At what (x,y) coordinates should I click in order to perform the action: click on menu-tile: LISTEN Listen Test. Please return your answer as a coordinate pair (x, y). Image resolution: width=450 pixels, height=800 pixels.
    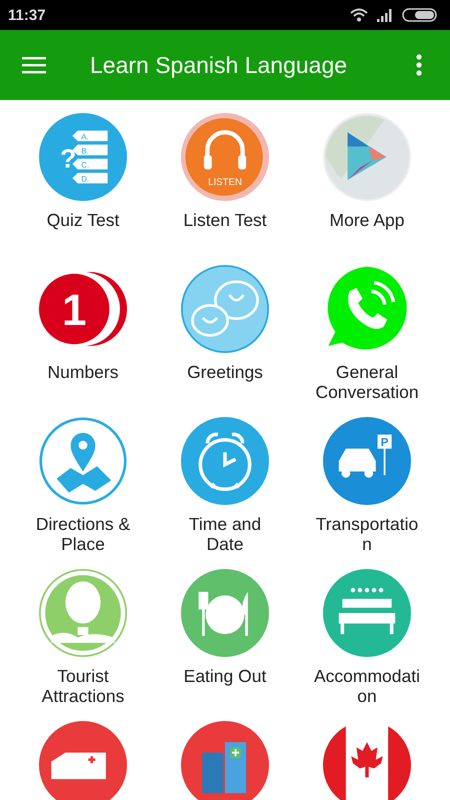
    Looking at the image, I should click on (225, 176).